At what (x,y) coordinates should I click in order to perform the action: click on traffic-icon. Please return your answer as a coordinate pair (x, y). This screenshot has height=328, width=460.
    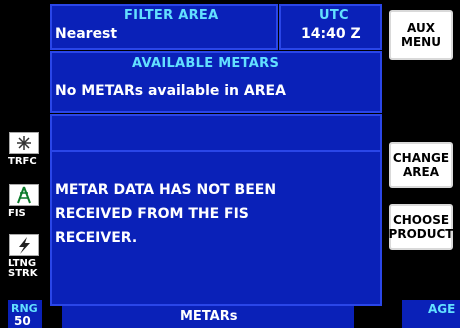
    Looking at the image, I should click on (24, 143).